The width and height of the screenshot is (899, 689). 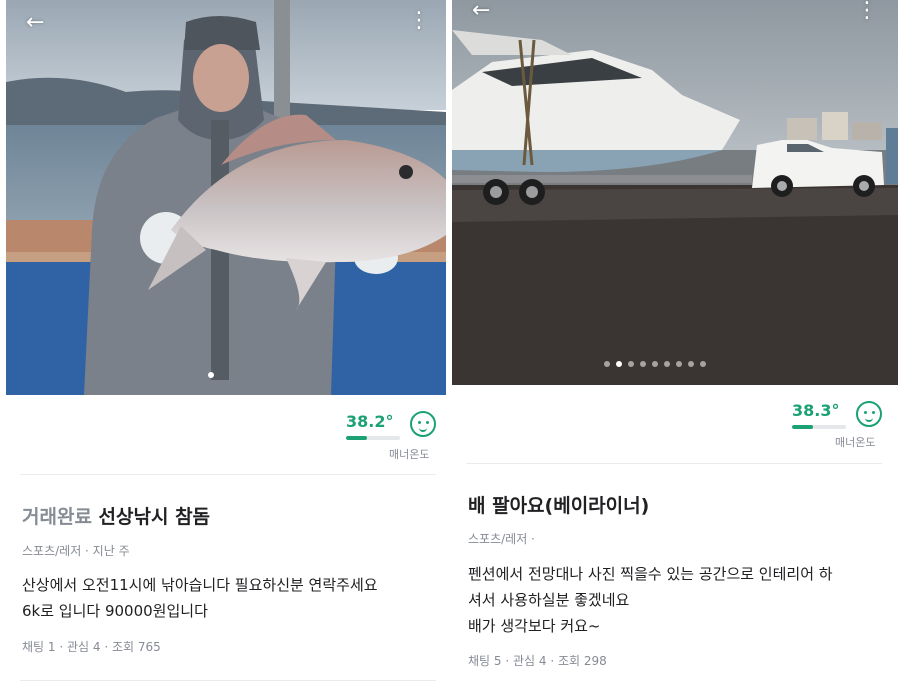 What do you see at coordinates (816, 410) in the screenshot?
I see `temperature-value: 38.3°` at bounding box center [816, 410].